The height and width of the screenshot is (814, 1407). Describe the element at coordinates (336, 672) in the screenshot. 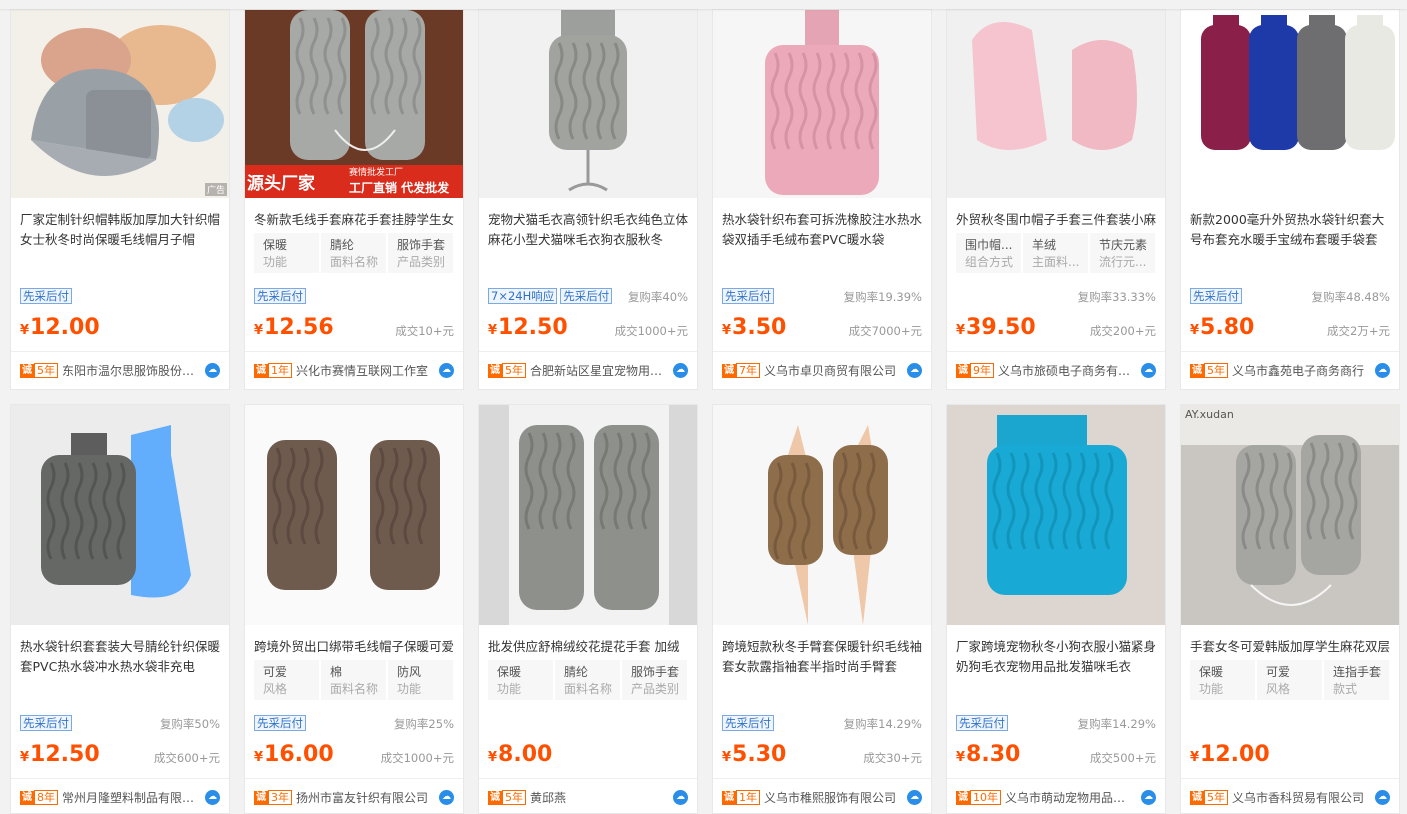

I see `attribute-value: 棉` at that location.